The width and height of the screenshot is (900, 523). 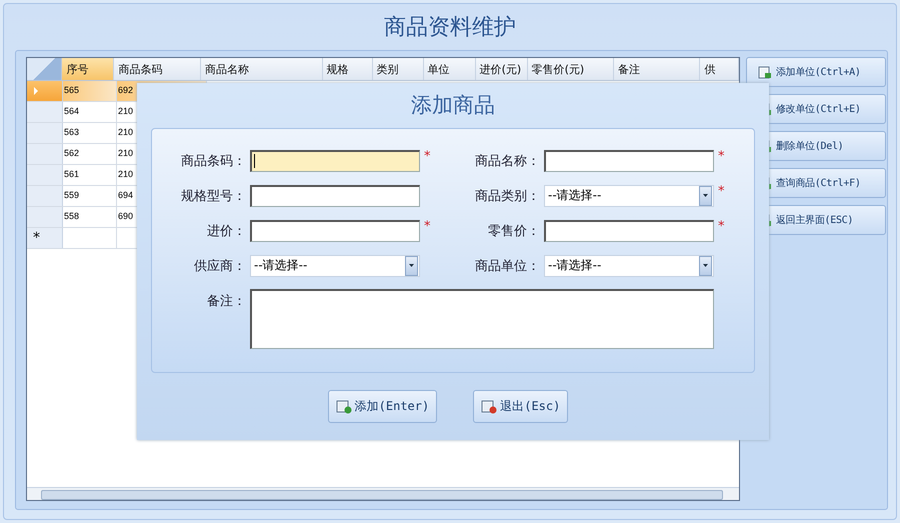 I want to click on new-row-header: *, so click(x=45, y=238).